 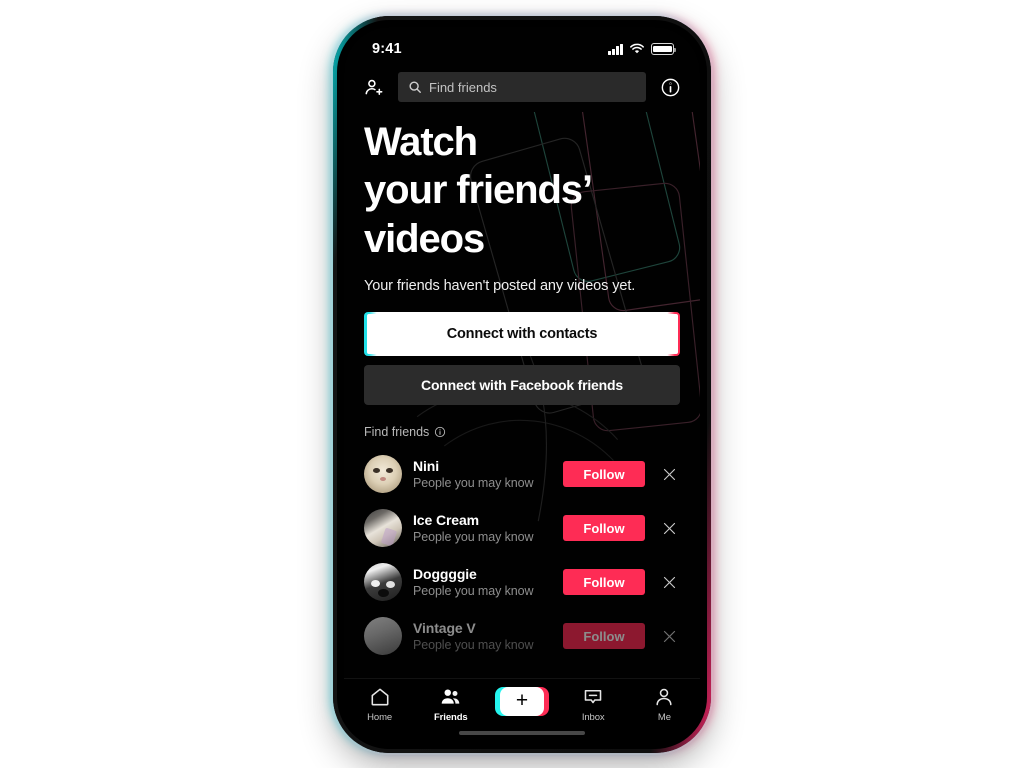 What do you see at coordinates (426, 466) in the screenshot?
I see `suggestion-name: Nini` at bounding box center [426, 466].